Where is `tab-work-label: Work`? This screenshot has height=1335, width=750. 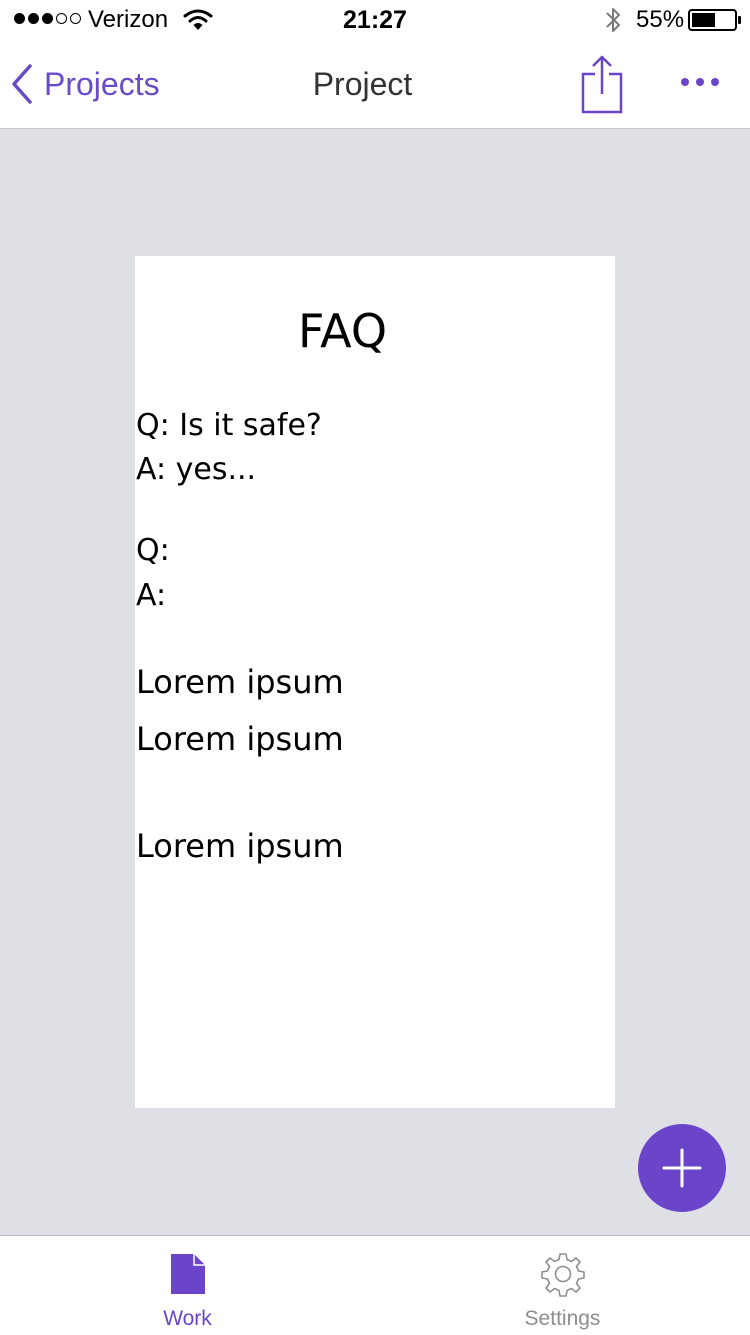 tab-work-label: Work is located at coordinates (187, 1318).